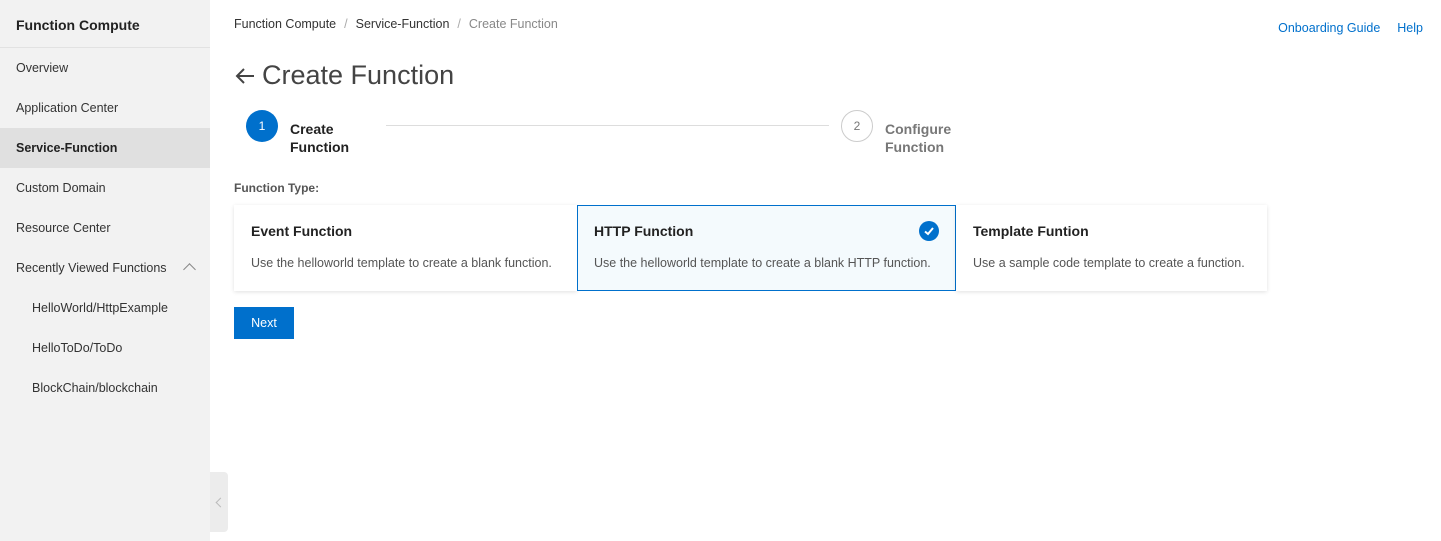 The image size is (1441, 541). I want to click on card-title: HTTP Function, so click(644, 231).